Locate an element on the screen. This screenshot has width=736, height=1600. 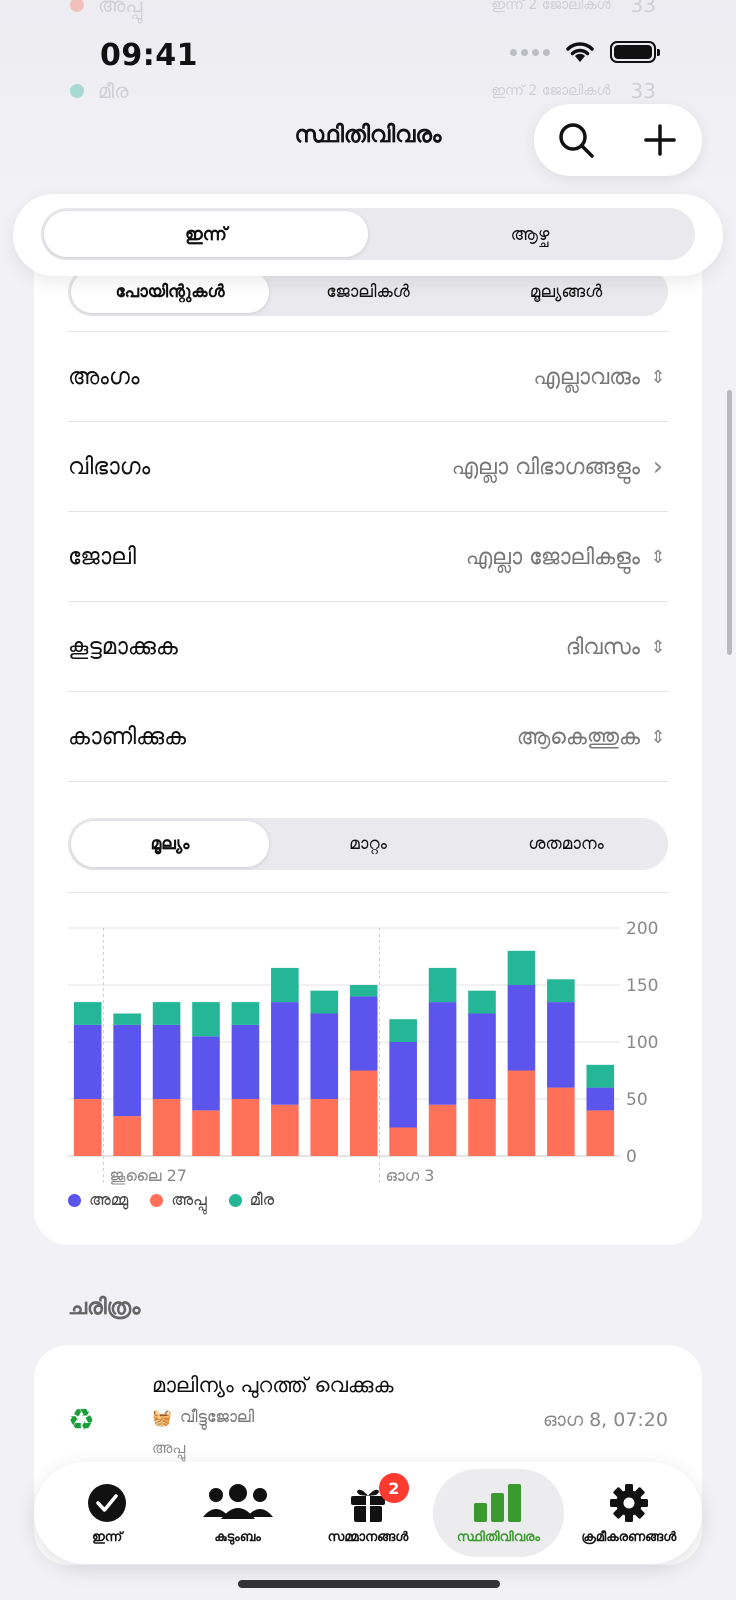
range-tab-week: ആഴ്ച is located at coordinates (530, 234).